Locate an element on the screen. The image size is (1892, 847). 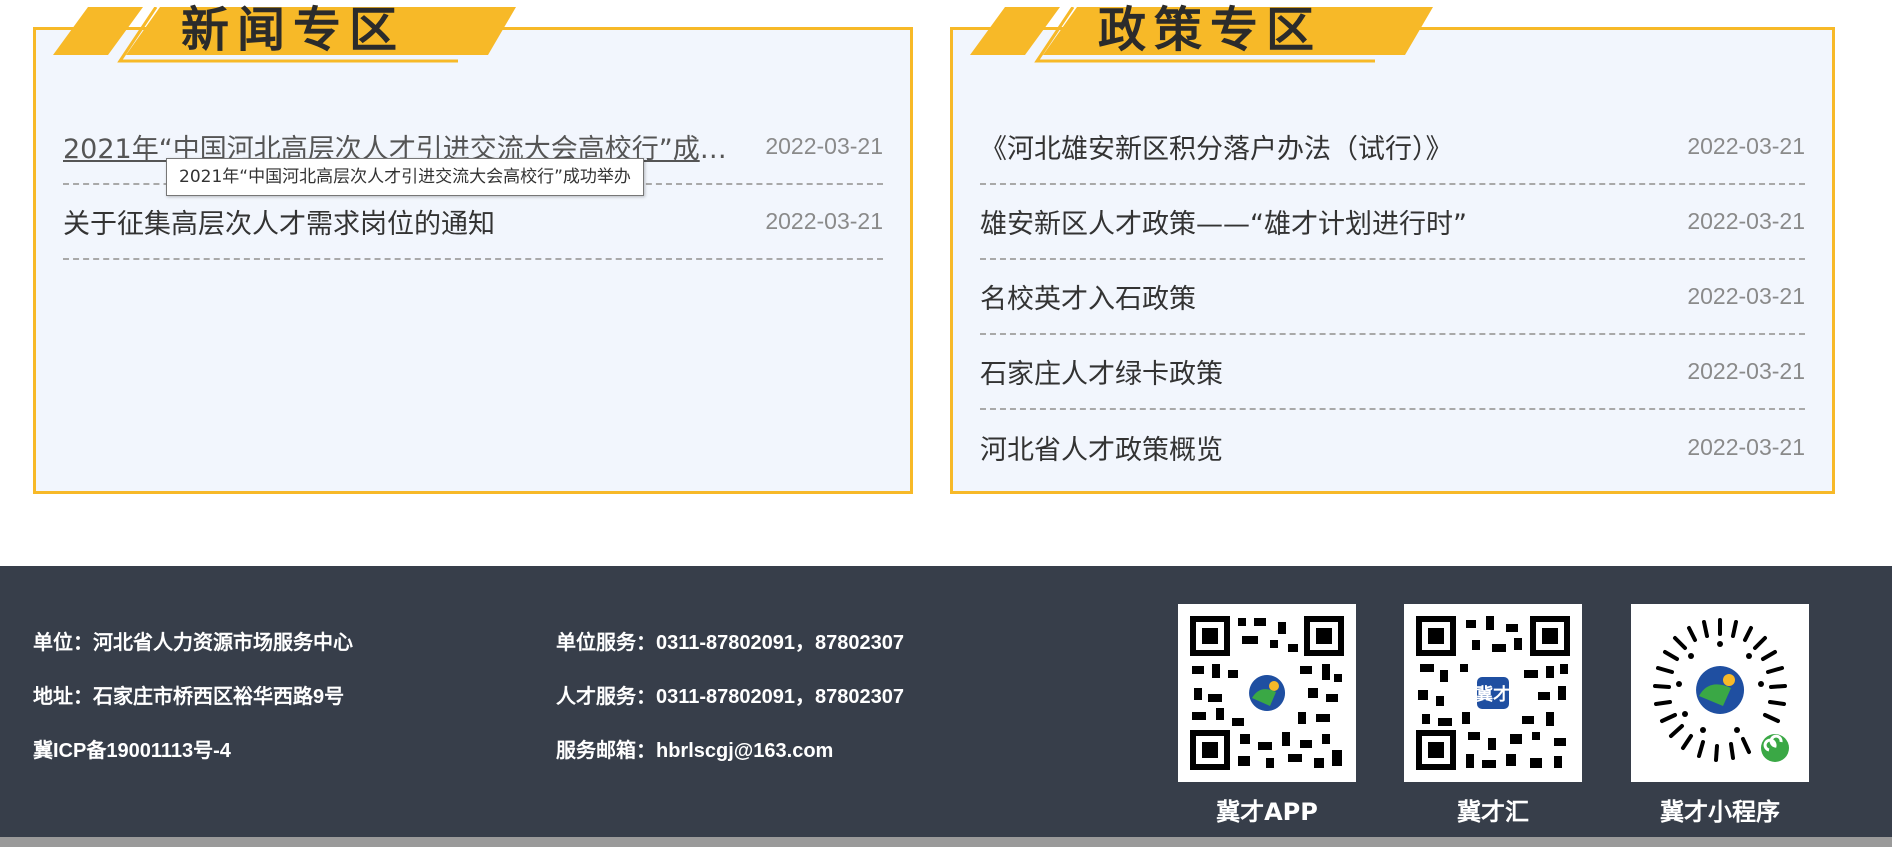
footer-icp-link: 冀ICP备19001113号-4 is located at coordinates (193, 763).